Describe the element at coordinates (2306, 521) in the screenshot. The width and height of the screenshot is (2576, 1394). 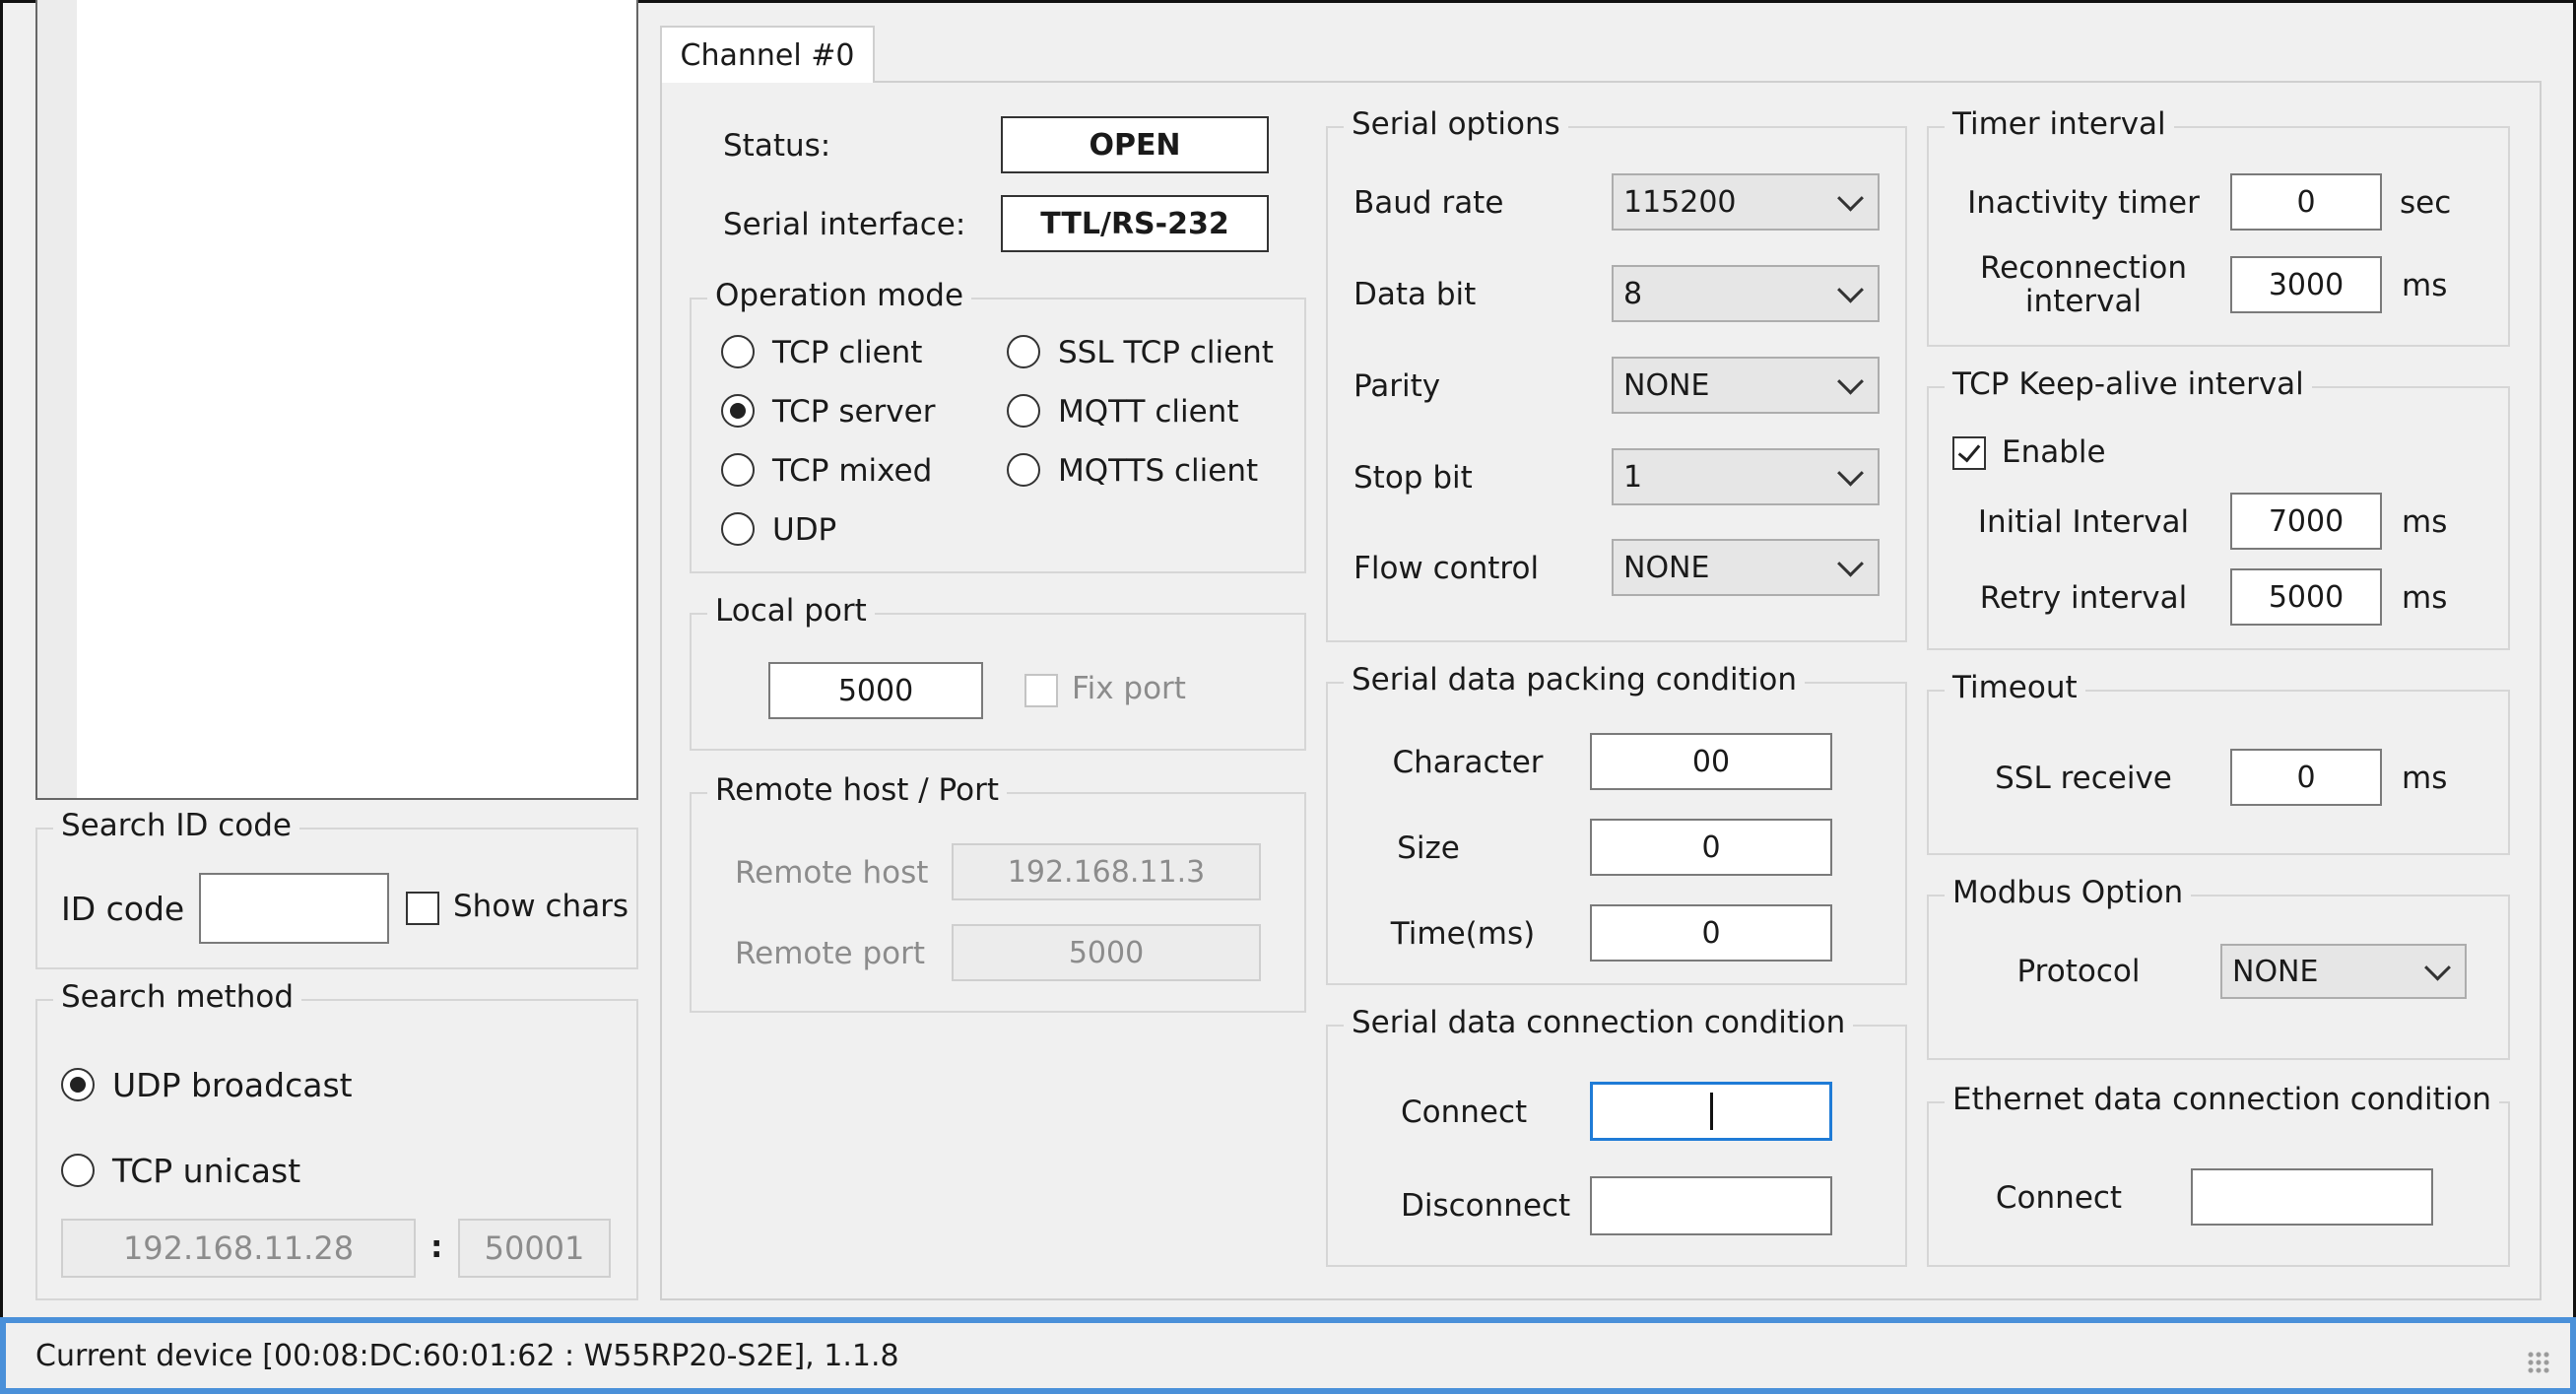
I see `initial-interval-input: 7000` at that location.